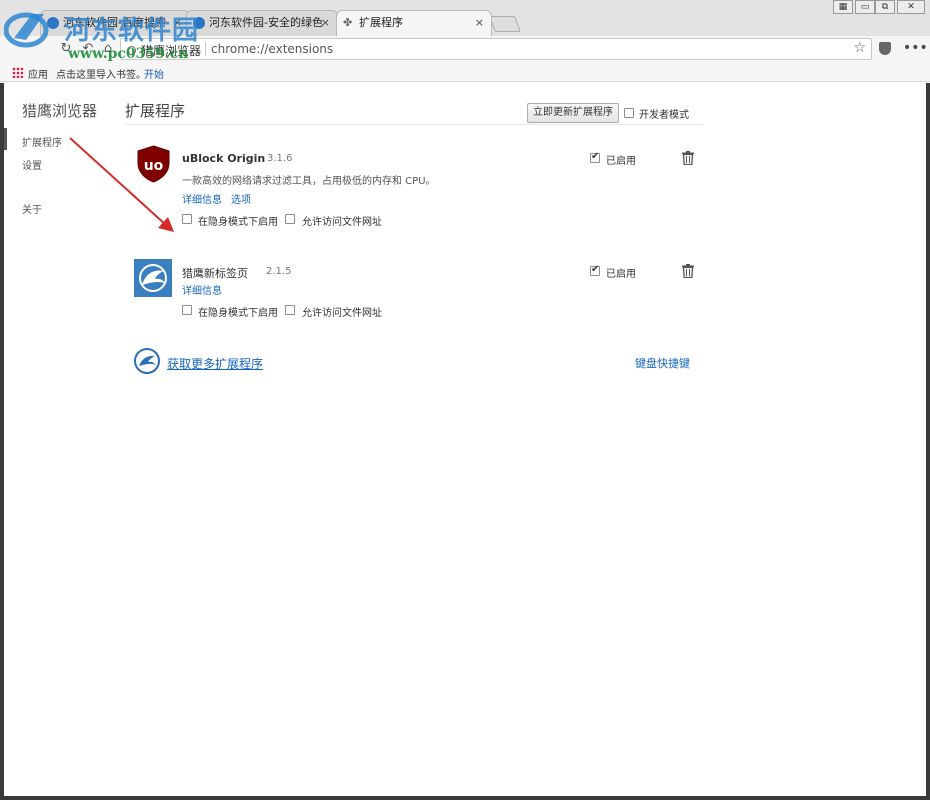 The width and height of the screenshot is (930, 800). I want to click on restore-button: ⧉, so click(885, 7).